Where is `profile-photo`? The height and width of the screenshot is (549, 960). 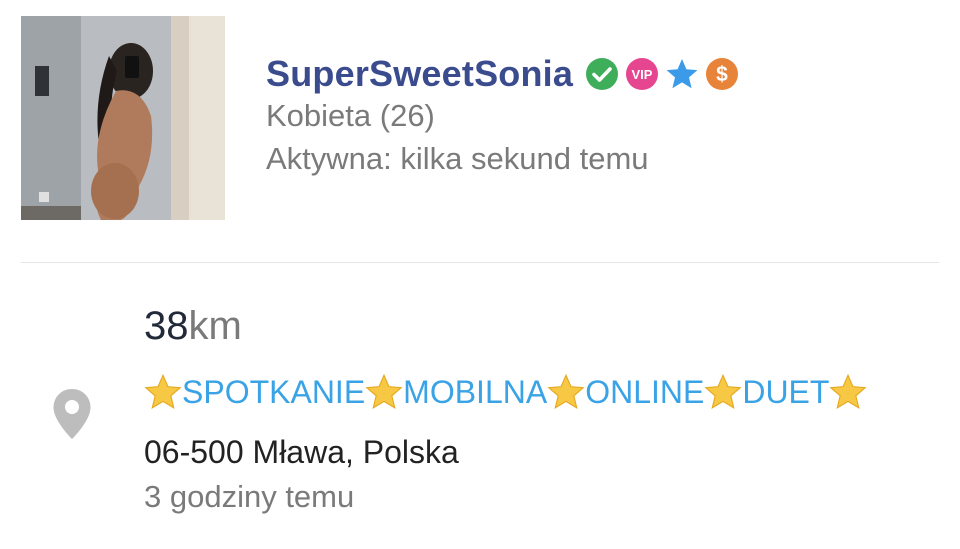
profile-photo is located at coordinates (123, 118).